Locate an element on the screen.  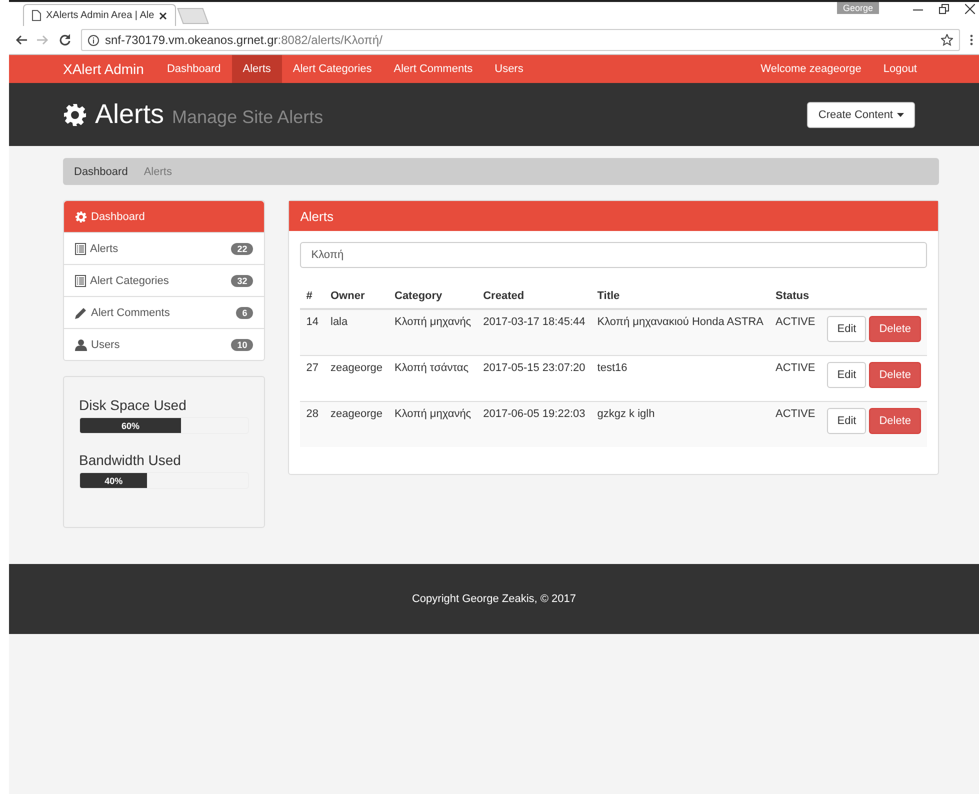
nav-link: Alert Categories is located at coordinates (332, 69).